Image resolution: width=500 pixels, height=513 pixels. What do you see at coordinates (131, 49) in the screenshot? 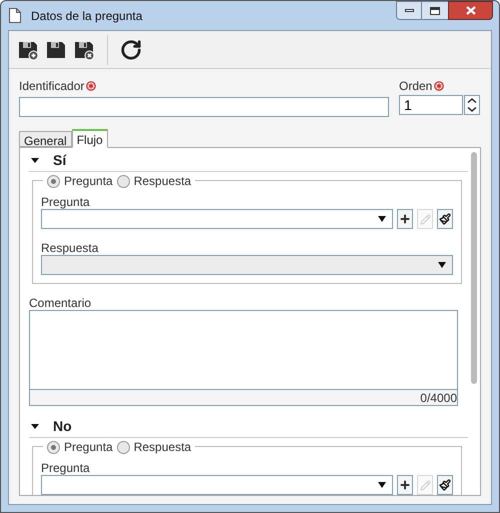
I see `refresh-icon` at bounding box center [131, 49].